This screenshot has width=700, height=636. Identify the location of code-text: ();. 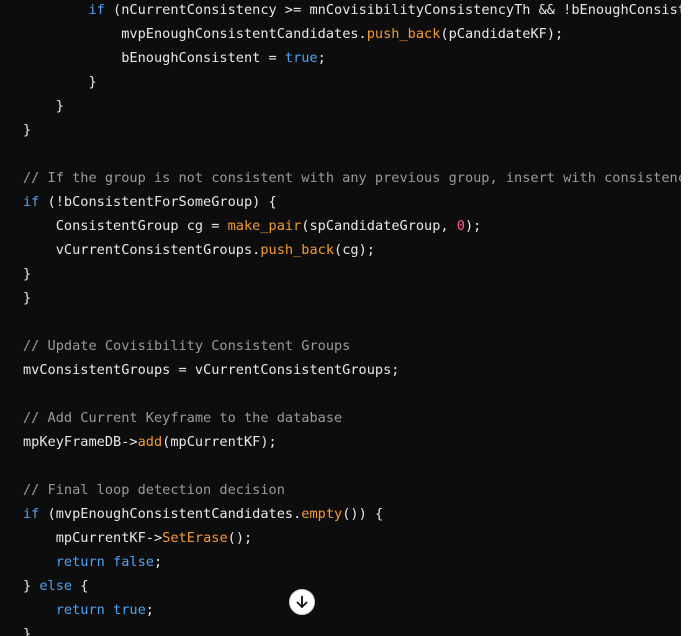
(240, 538).